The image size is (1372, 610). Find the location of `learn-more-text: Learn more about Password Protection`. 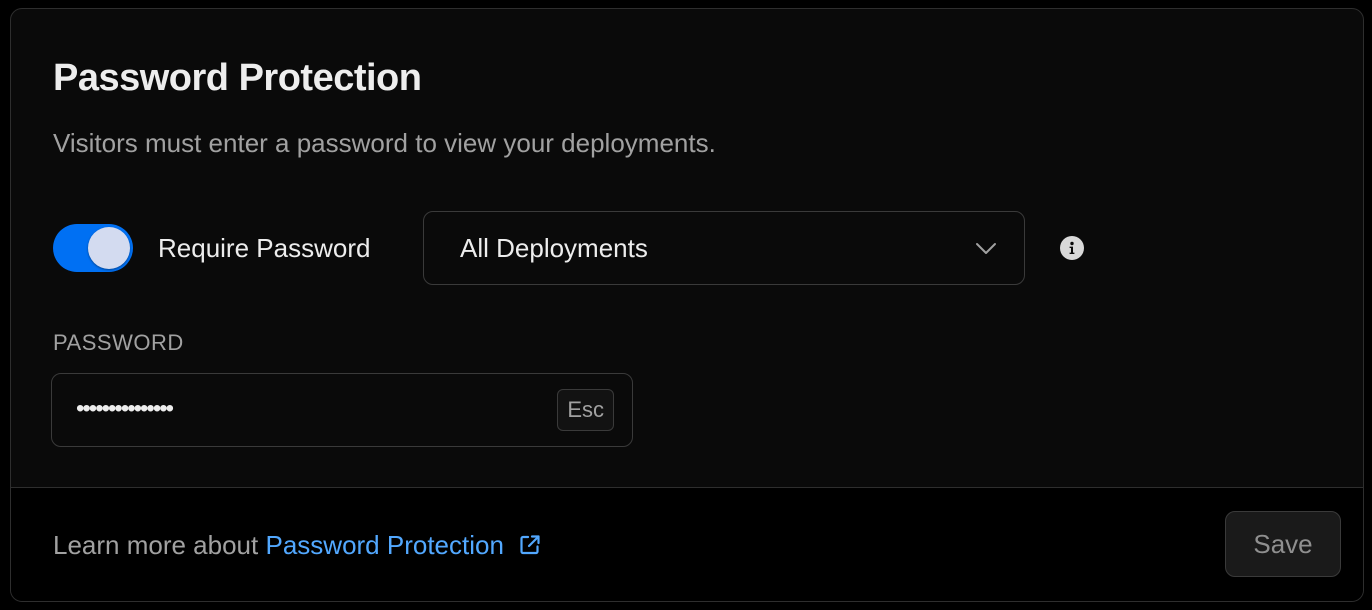

learn-more-text: Learn more about Password Protection is located at coordinates (297, 545).